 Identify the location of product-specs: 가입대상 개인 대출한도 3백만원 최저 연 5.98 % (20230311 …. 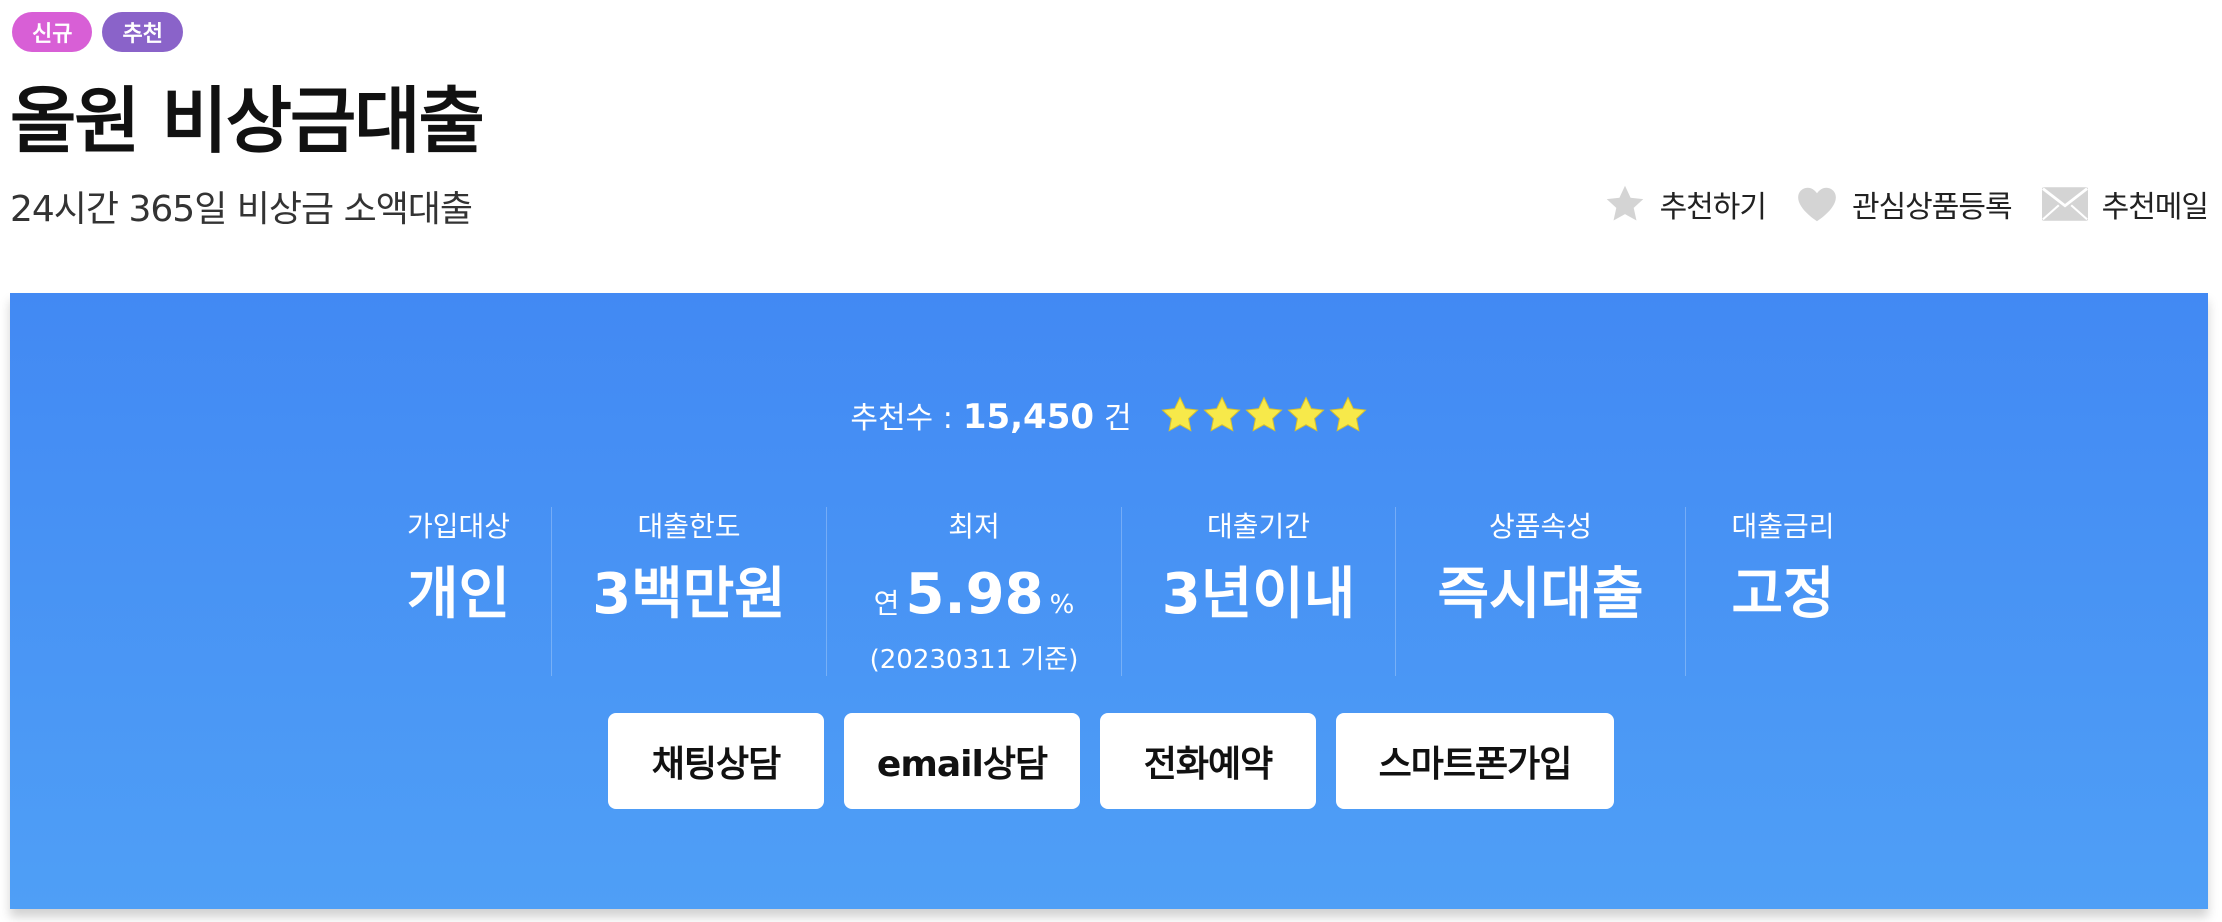
(1123, 591).